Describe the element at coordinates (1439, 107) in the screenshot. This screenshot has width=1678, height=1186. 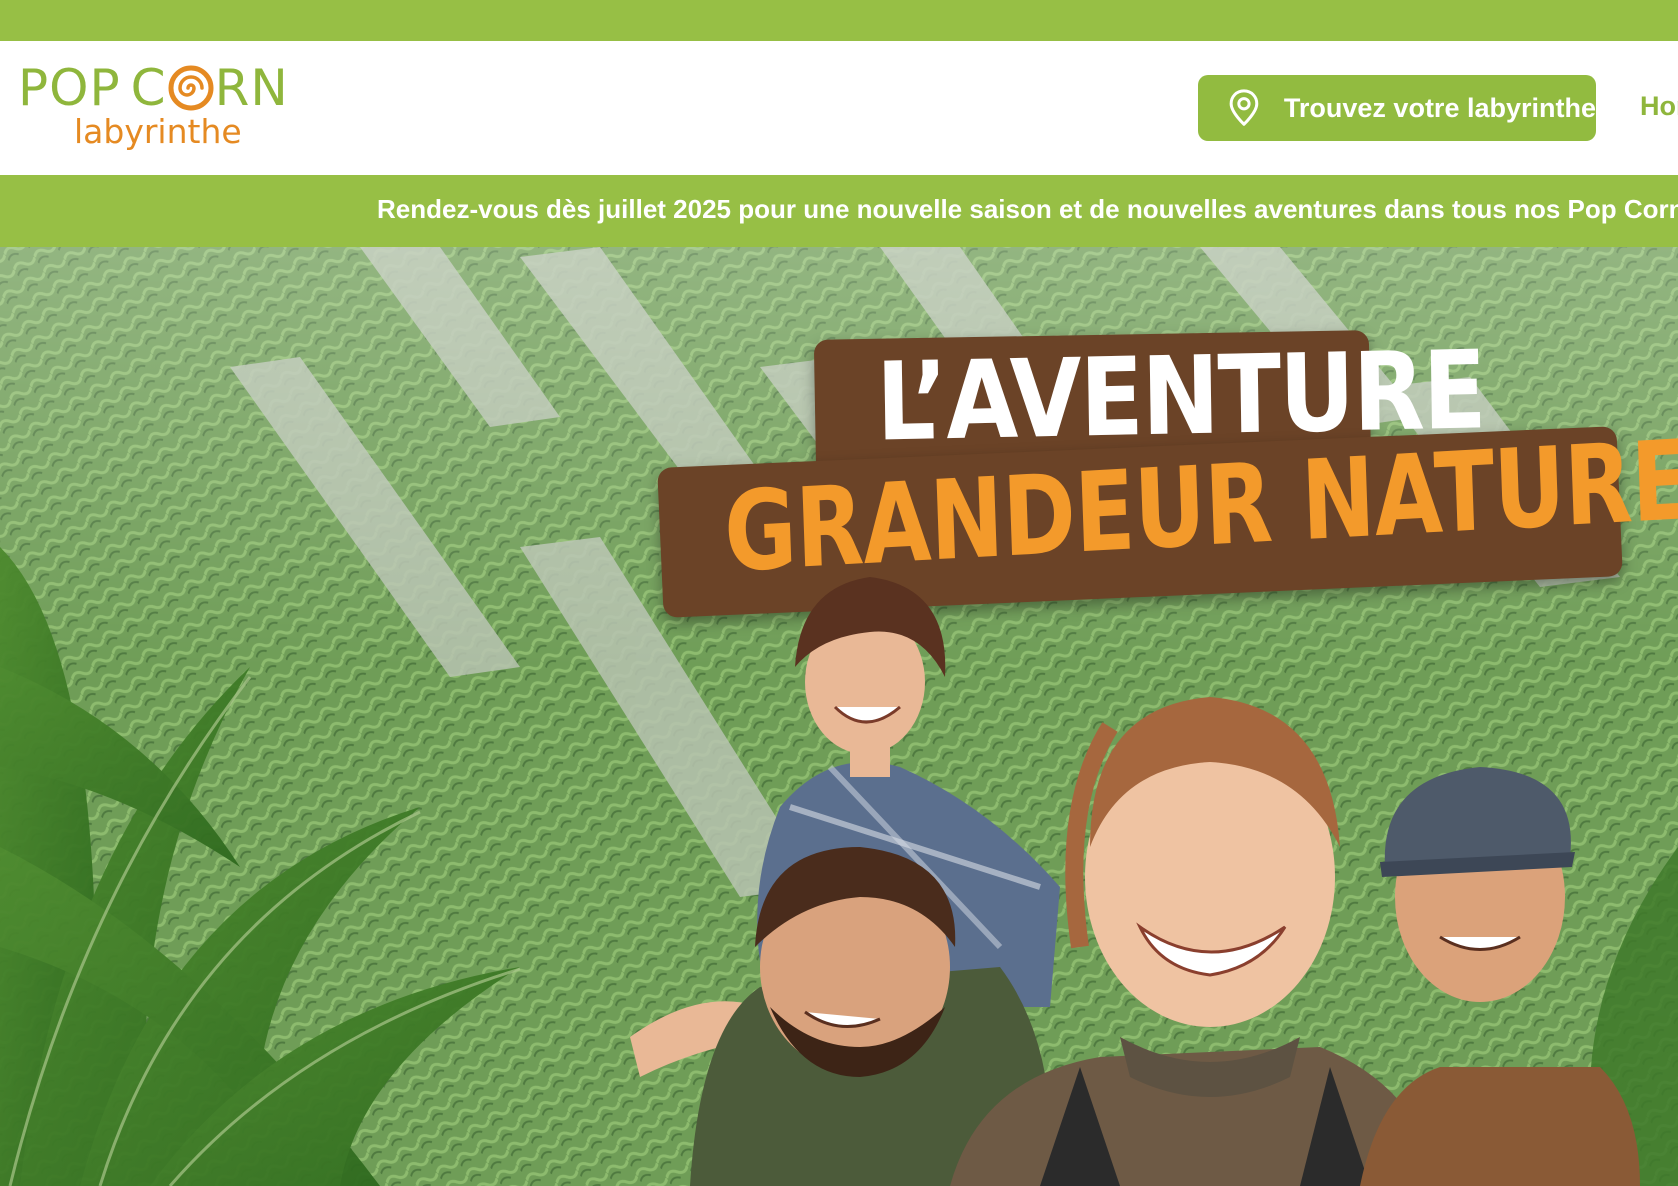
I see `find-labyrinth-label: Trouvez votre labyrinthe` at that location.